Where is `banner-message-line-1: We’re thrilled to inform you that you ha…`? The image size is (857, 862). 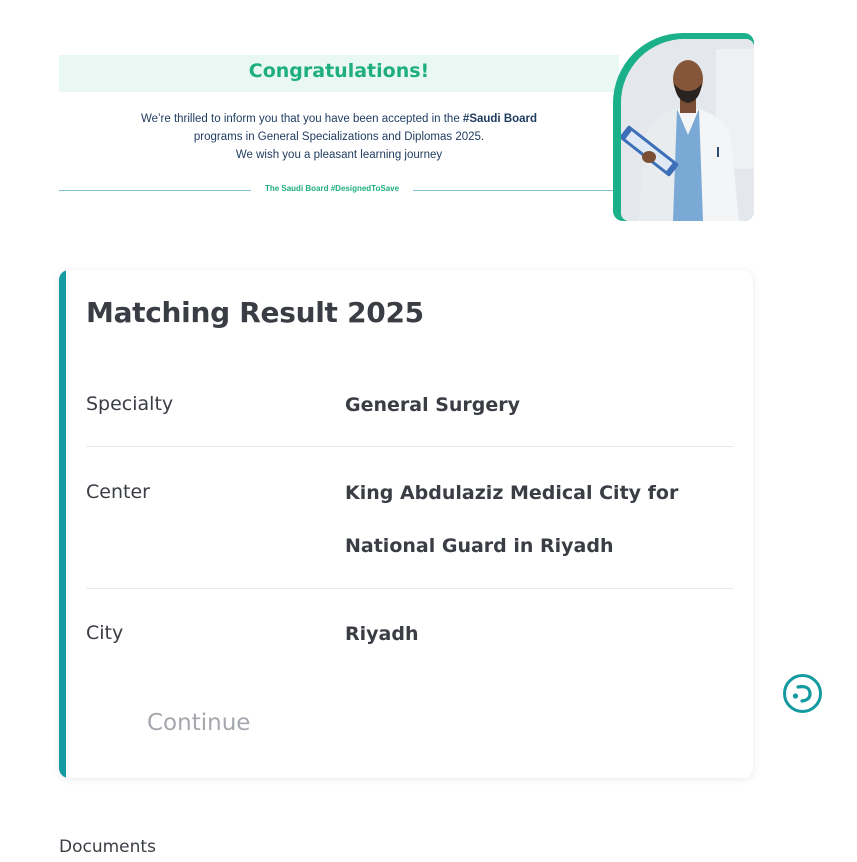
banner-message-line-1: We’re thrilled to inform you that you ha… is located at coordinates (339, 119).